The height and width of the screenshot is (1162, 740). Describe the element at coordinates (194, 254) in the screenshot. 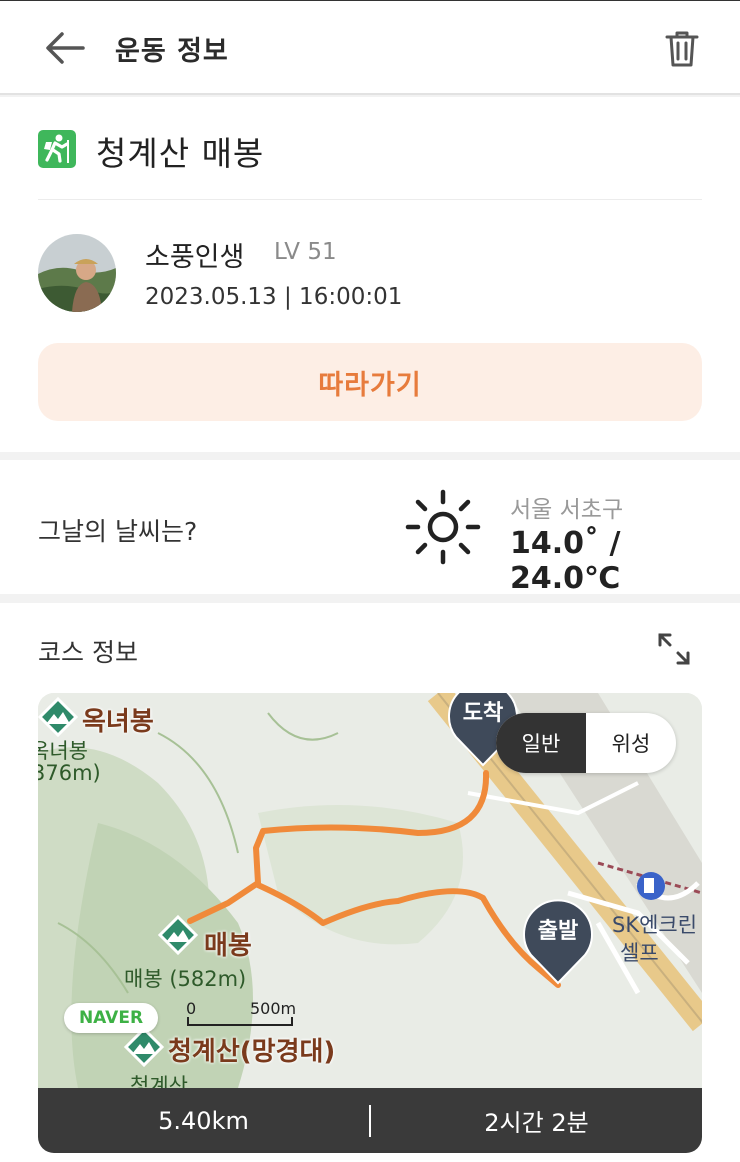

I see `user-name: 소풍인생` at that location.